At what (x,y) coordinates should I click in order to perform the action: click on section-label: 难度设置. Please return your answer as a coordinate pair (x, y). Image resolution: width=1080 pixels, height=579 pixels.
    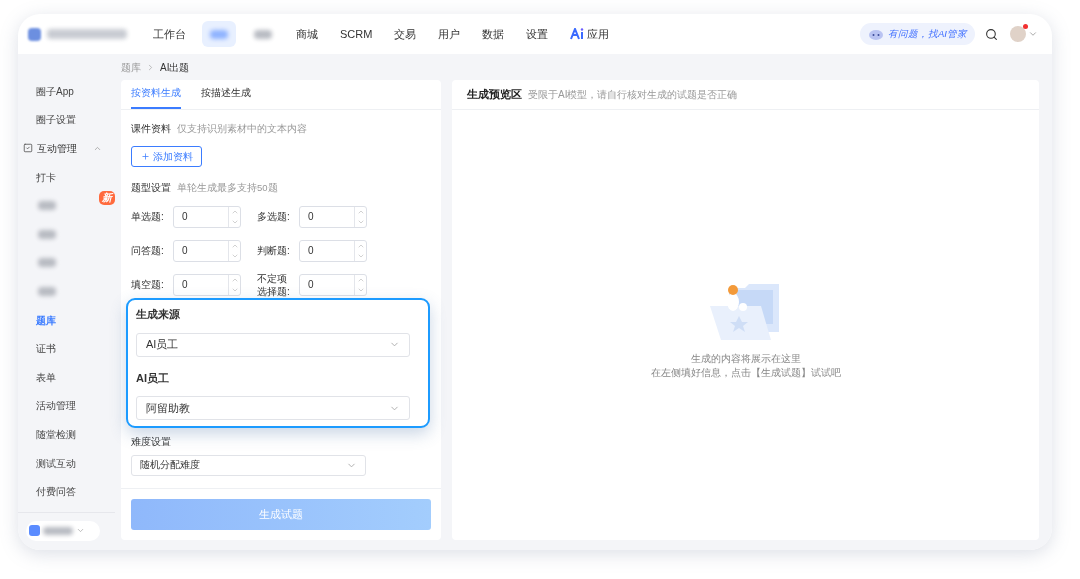
    Looking at the image, I should click on (151, 441).